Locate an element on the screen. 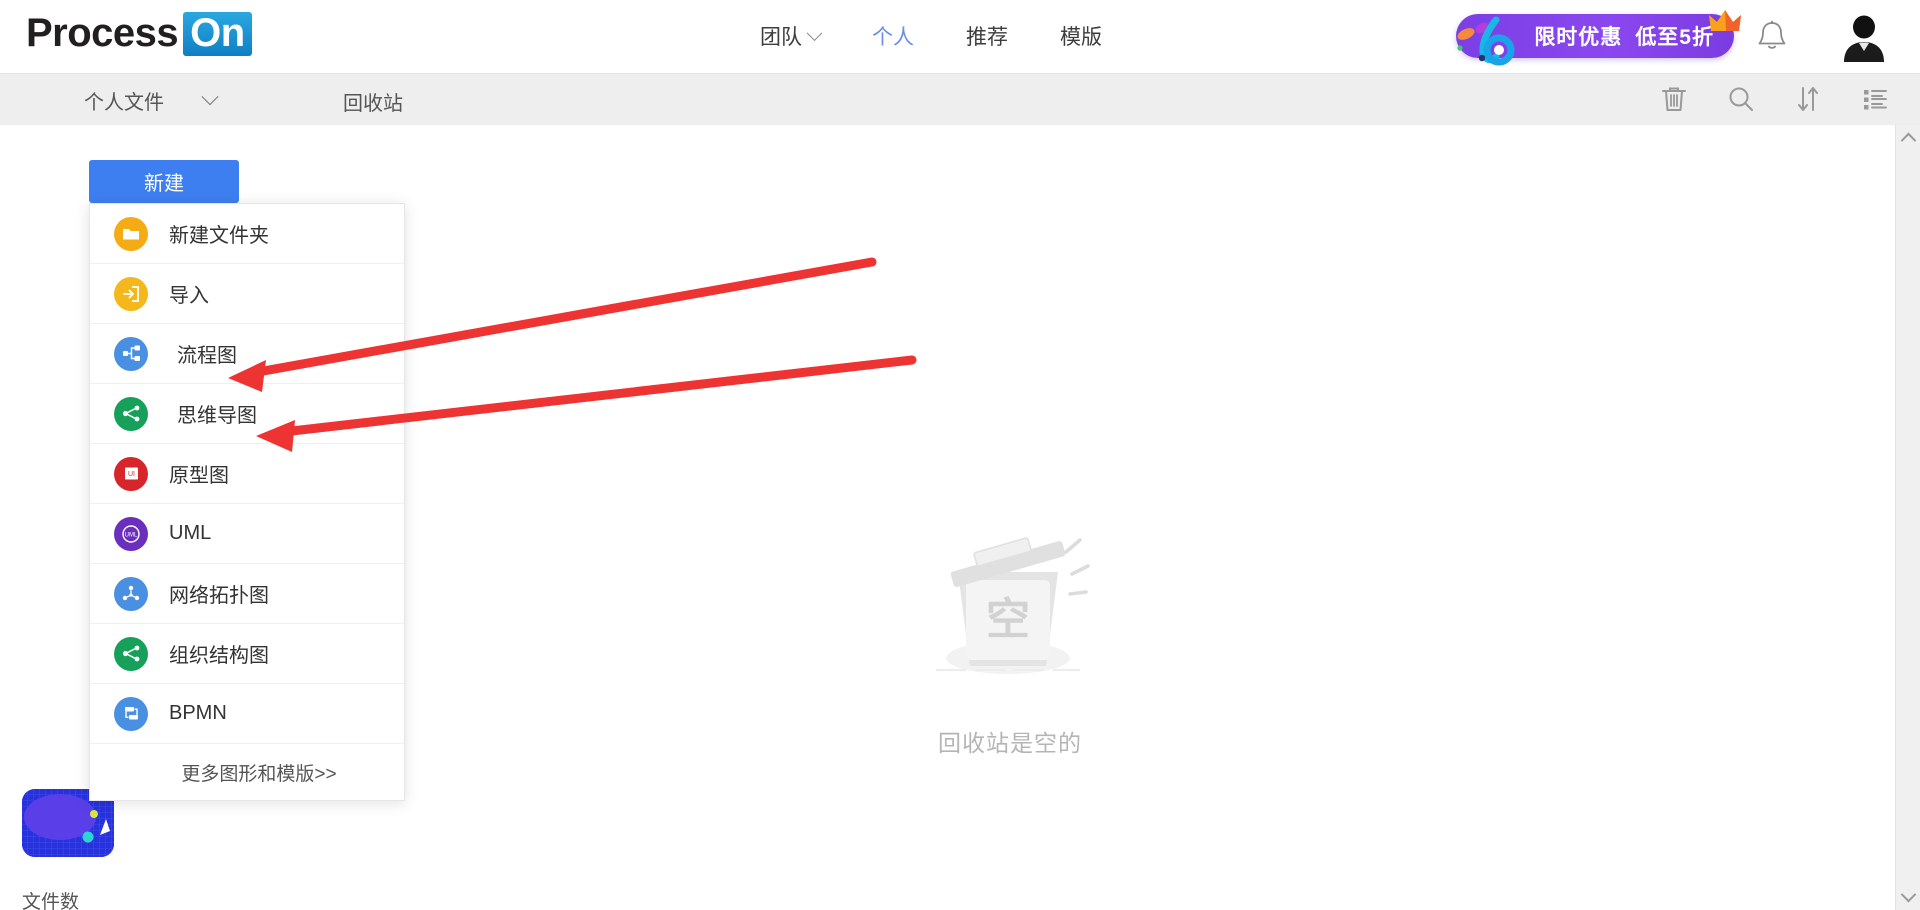  user-avatar-button is located at coordinates (1864, 36).